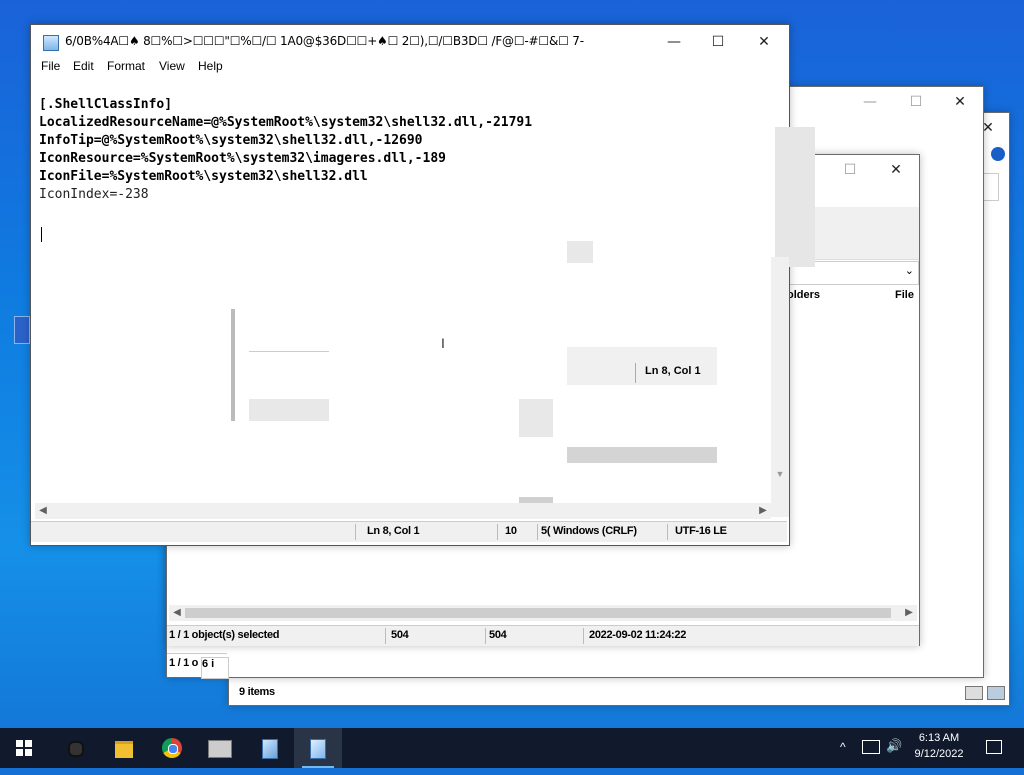 The image size is (1024, 775). What do you see at coordinates (83, 66) in the screenshot?
I see `menu-edit: Edit` at bounding box center [83, 66].